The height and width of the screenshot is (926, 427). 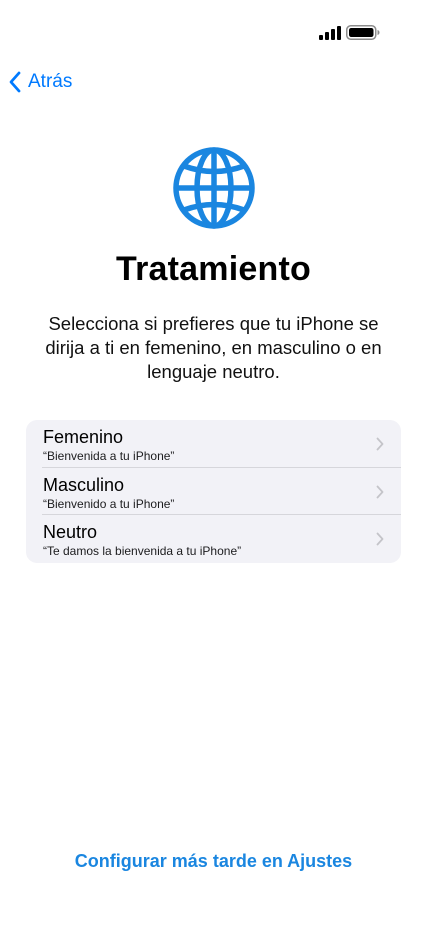 I want to click on option-title: Masculino, so click(x=84, y=484).